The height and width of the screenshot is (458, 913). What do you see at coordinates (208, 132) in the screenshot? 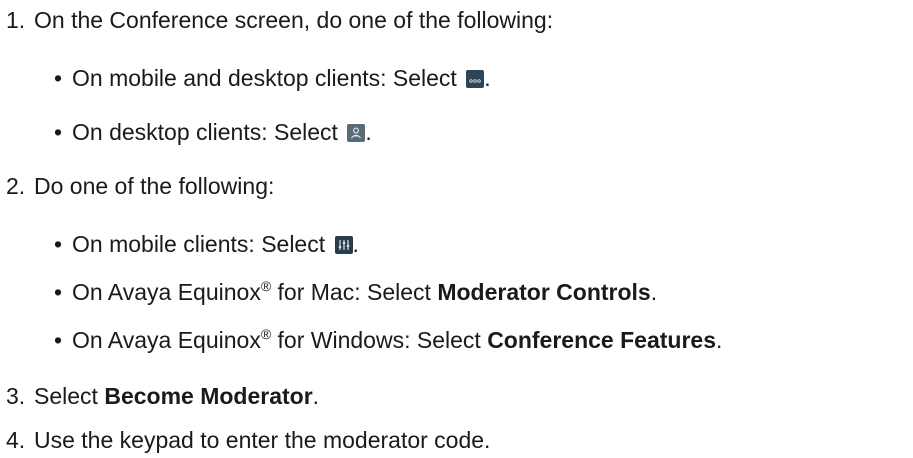
I see `bullet-text: On desktop clients: Select` at bounding box center [208, 132].